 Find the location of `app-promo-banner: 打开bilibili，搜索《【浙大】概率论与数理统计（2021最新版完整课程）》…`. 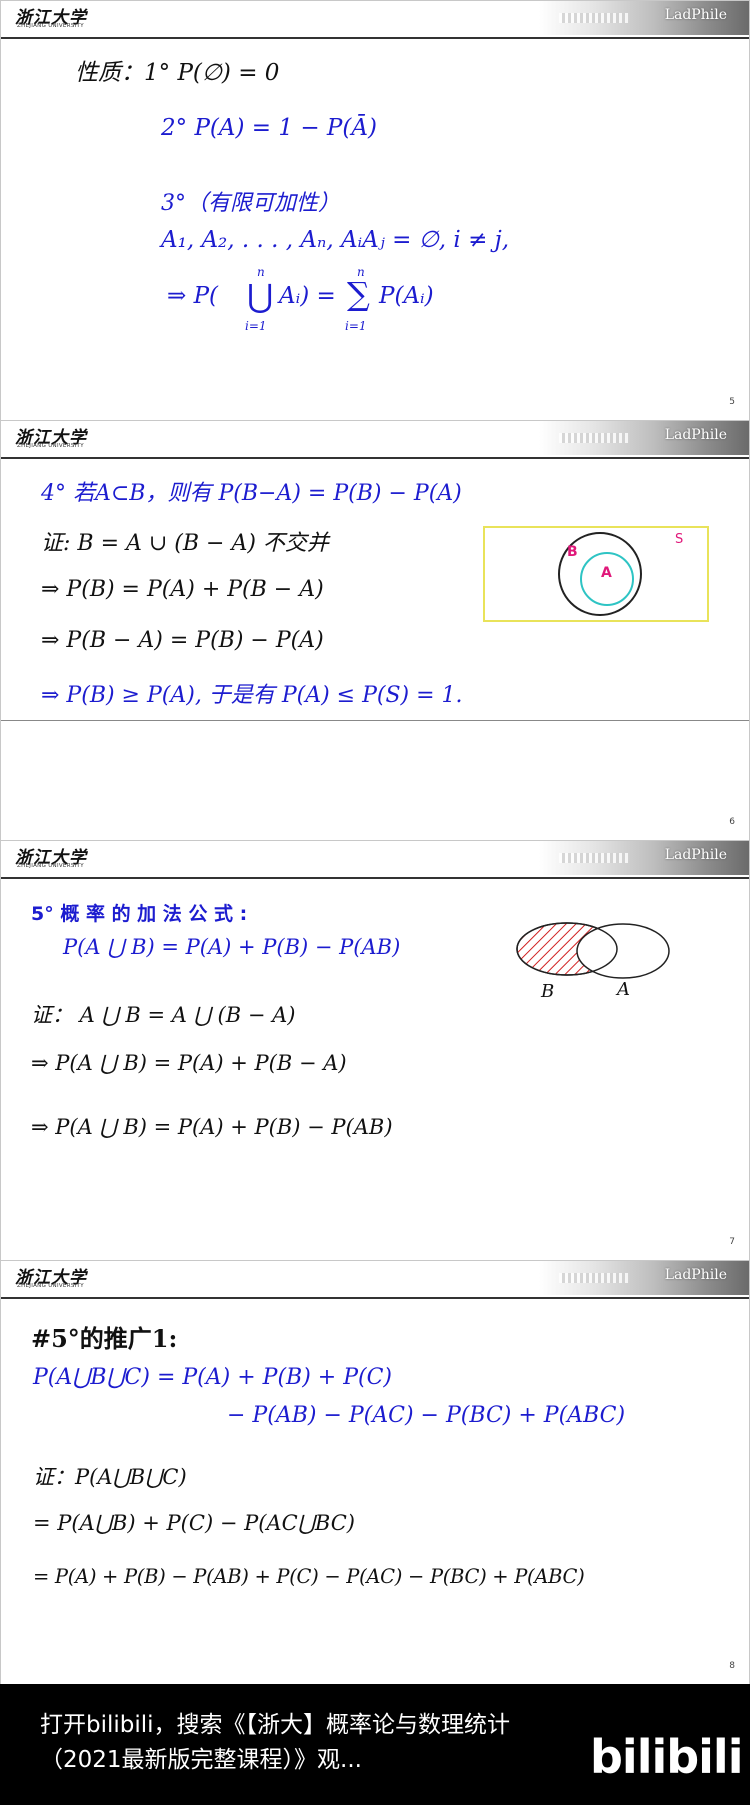

app-promo-banner: 打开bilibili，搜索《【浙大】概率论与数理统计（2021最新版完整课程）》… is located at coordinates (375, 1744).